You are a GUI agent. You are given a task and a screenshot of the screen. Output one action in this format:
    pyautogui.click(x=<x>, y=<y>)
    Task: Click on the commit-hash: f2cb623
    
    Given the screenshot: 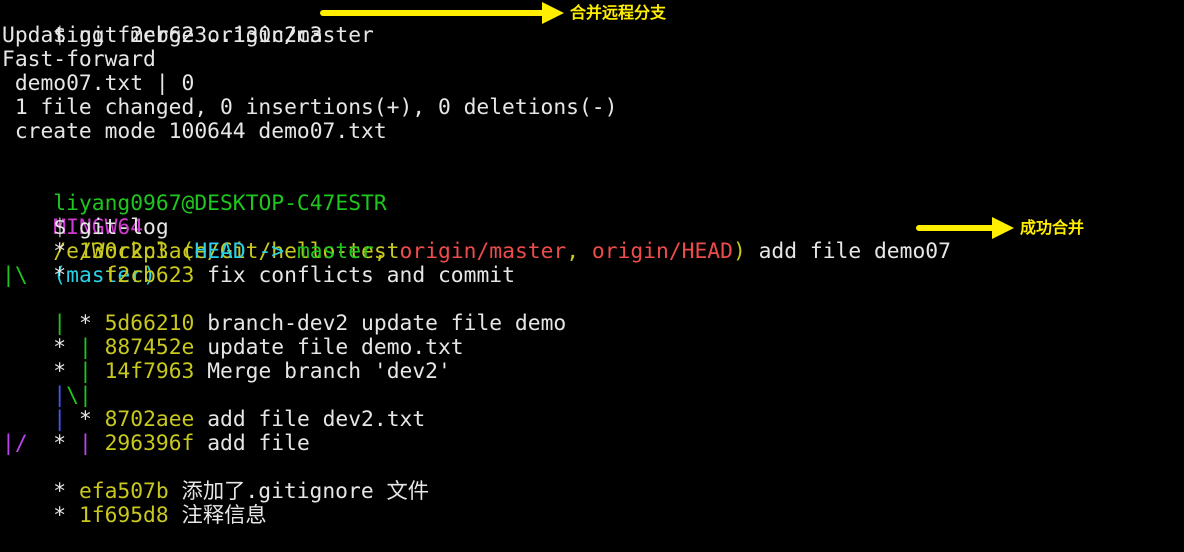 What is the action you would take?
    pyautogui.click(x=149, y=275)
    